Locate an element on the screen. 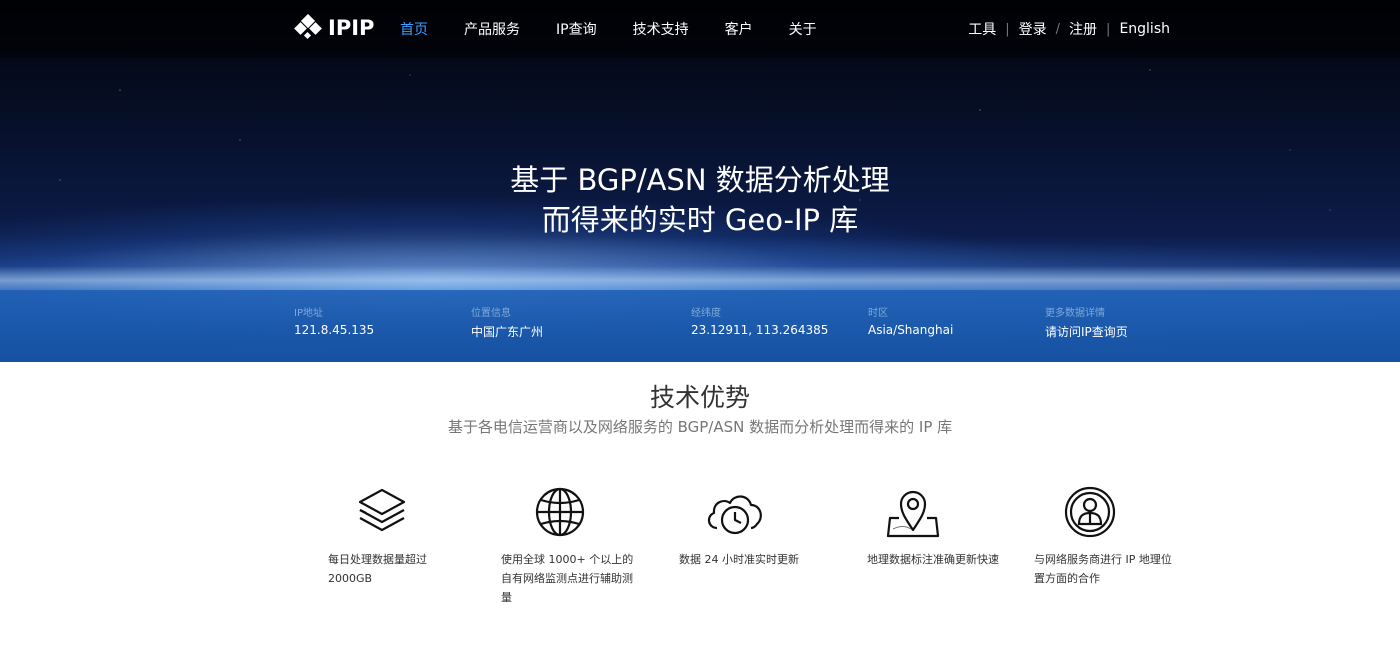 This screenshot has height=654, width=1400. ipip-logo: IPIP is located at coordinates (334, 28).